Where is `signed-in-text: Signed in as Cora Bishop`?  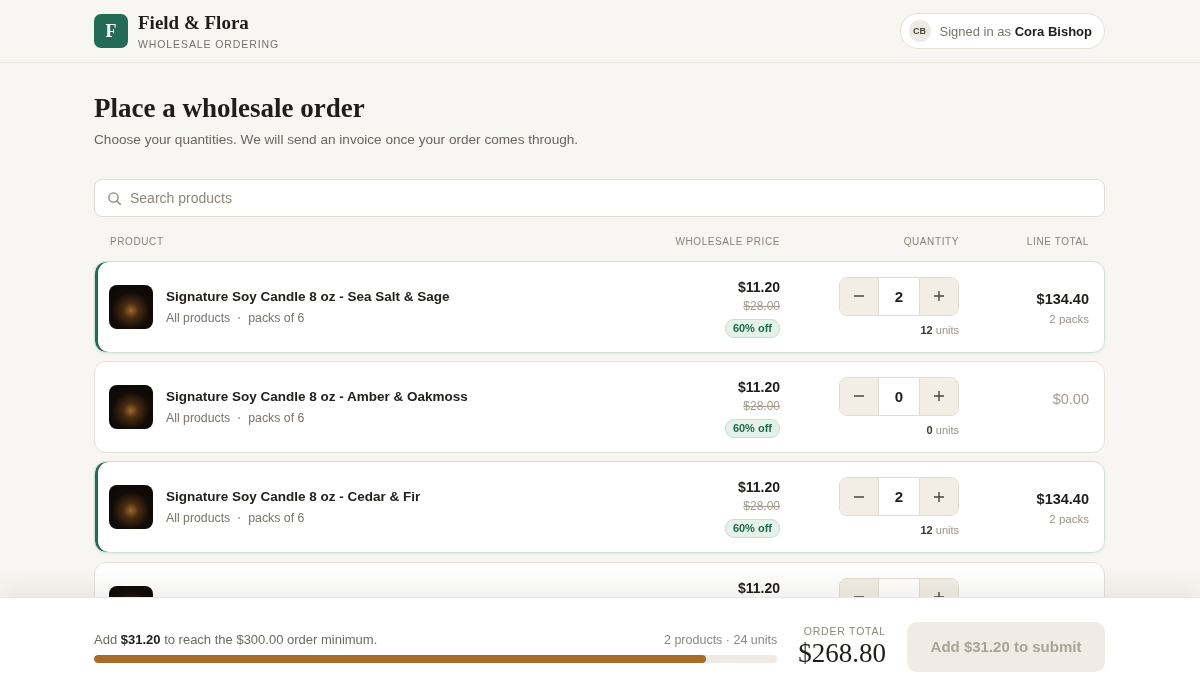 signed-in-text: Signed in as Cora Bishop is located at coordinates (1015, 31).